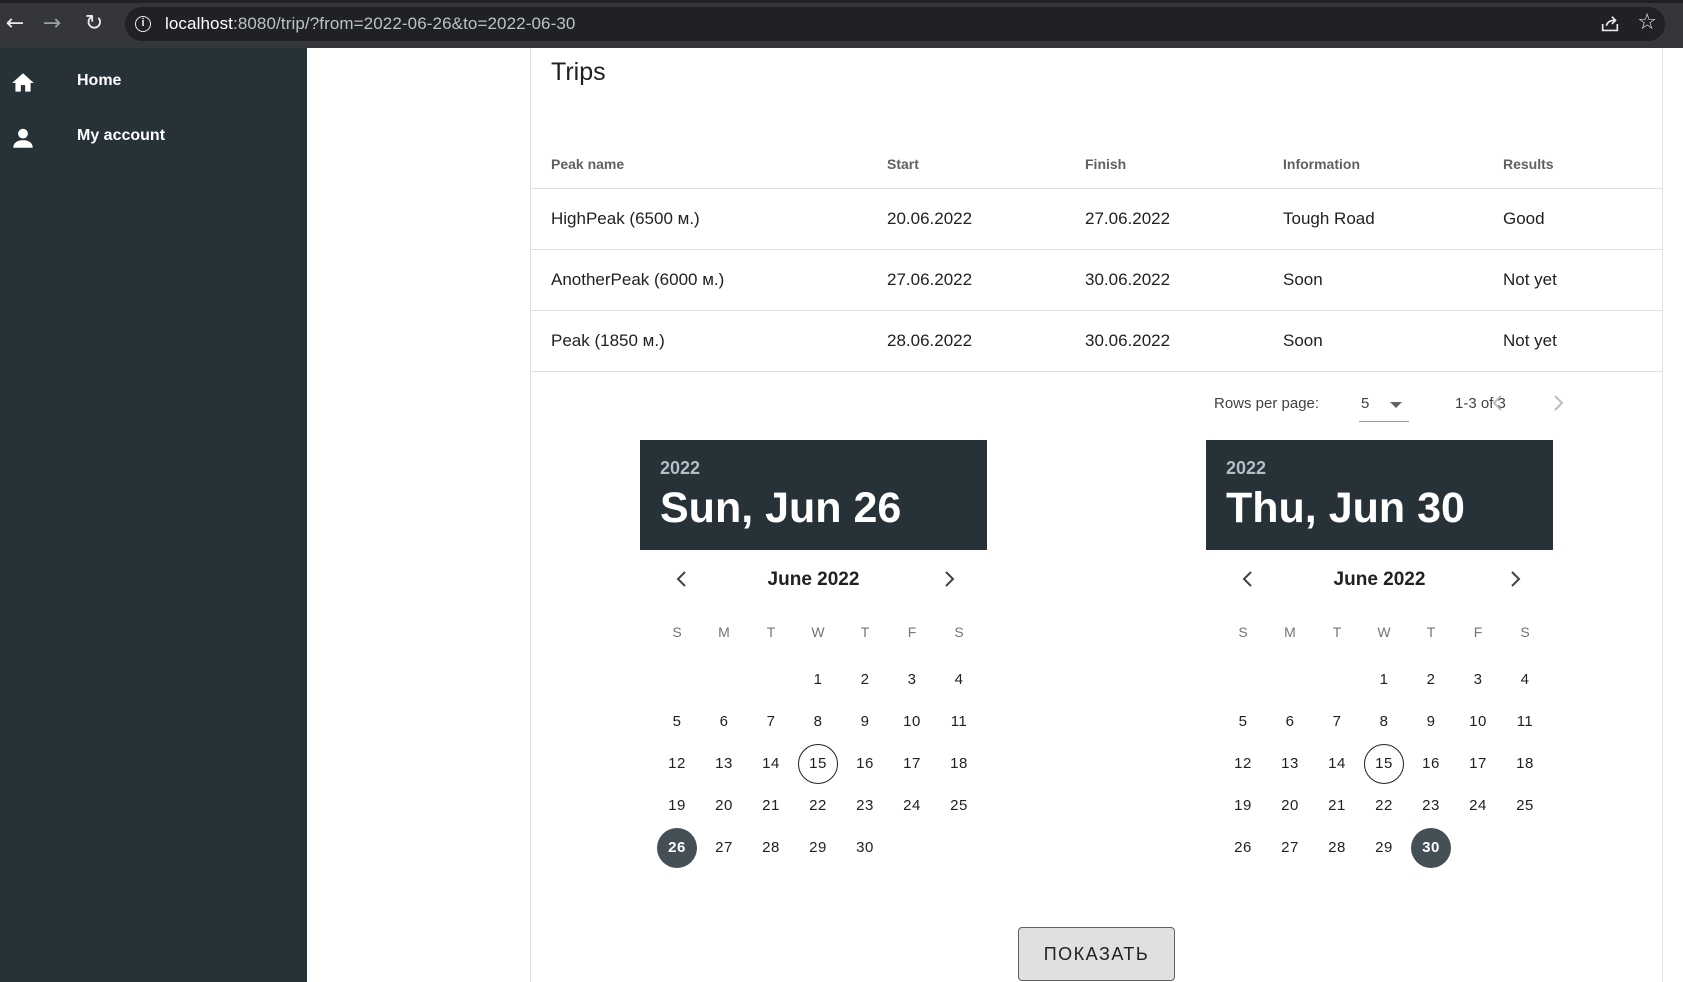 Image resolution: width=1683 pixels, height=982 pixels. What do you see at coordinates (1164, 341) in the screenshot?
I see `cell-finish: 30.06.2022` at bounding box center [1164, 341].